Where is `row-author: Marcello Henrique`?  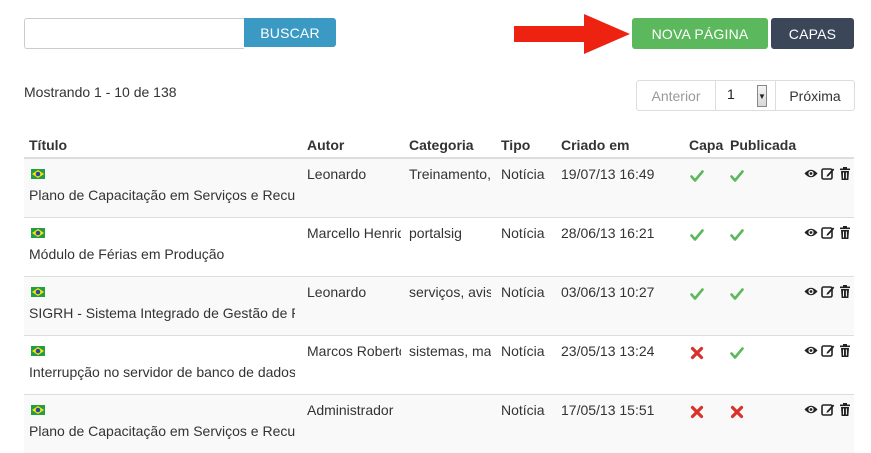 row-author: Marcello Henrique is located at coordinates (354, 233).